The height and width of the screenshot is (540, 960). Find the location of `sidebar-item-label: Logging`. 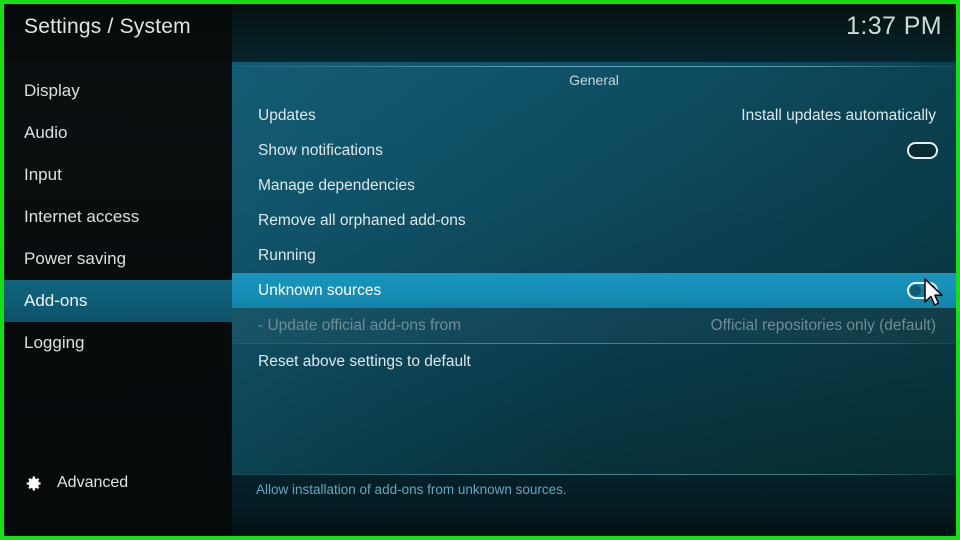

sidebar-item-label: Logging is located at coordinates (54, 342).